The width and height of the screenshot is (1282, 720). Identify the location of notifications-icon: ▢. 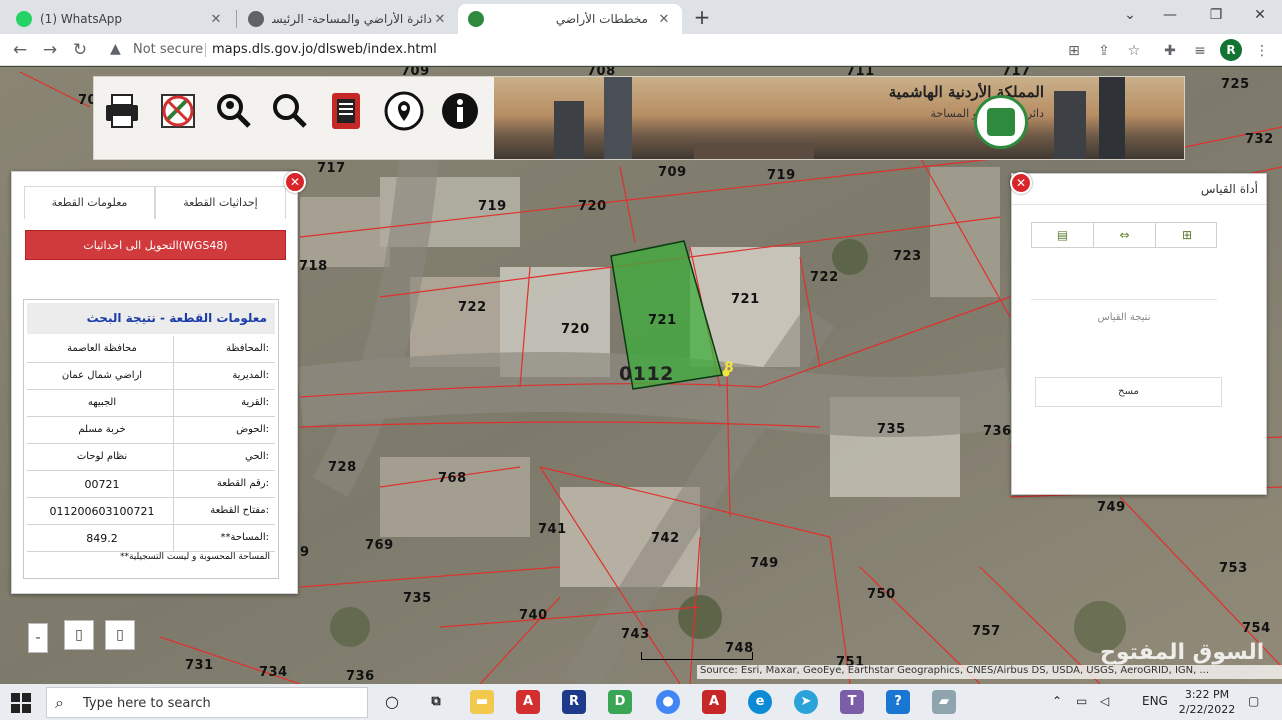
(1253, 701).